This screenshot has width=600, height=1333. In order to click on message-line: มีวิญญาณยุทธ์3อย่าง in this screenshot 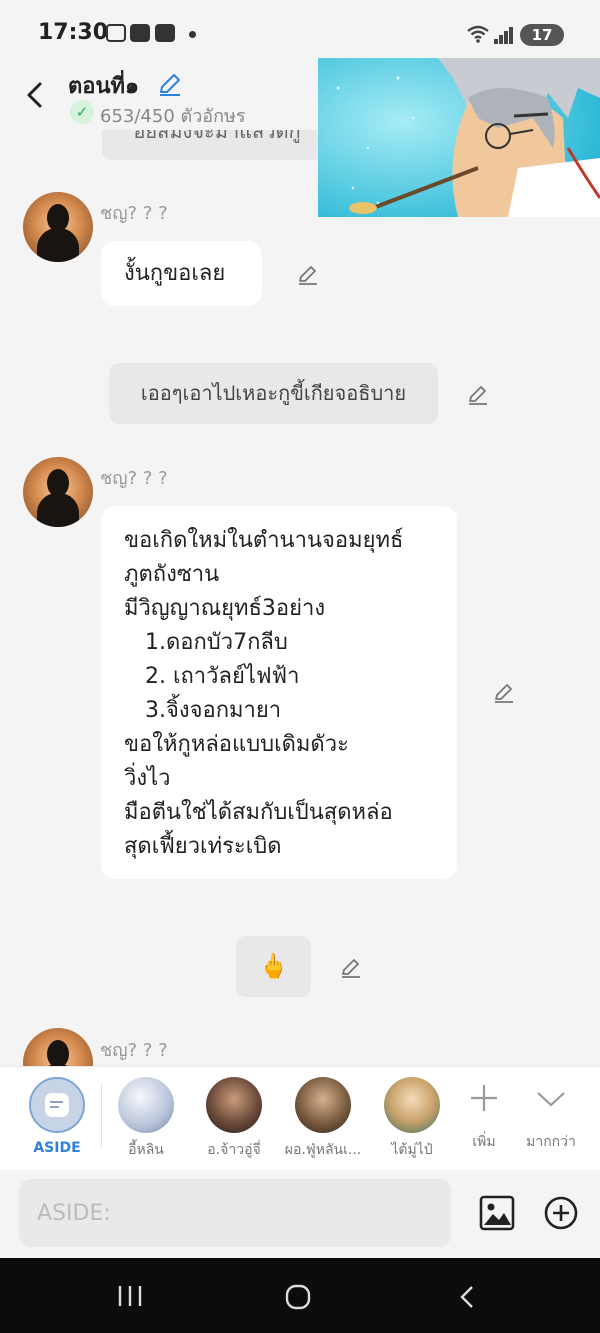, I will do `click(225, 608)`.